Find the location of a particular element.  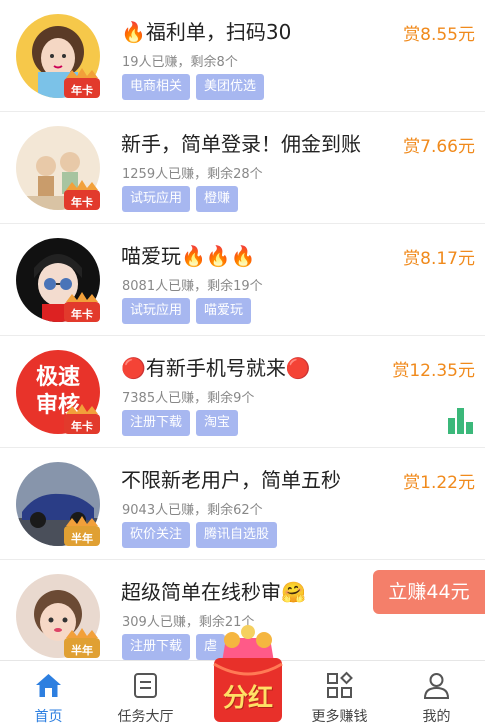

nav-dividend-button: 分红 is located at coordinates (248, 671).